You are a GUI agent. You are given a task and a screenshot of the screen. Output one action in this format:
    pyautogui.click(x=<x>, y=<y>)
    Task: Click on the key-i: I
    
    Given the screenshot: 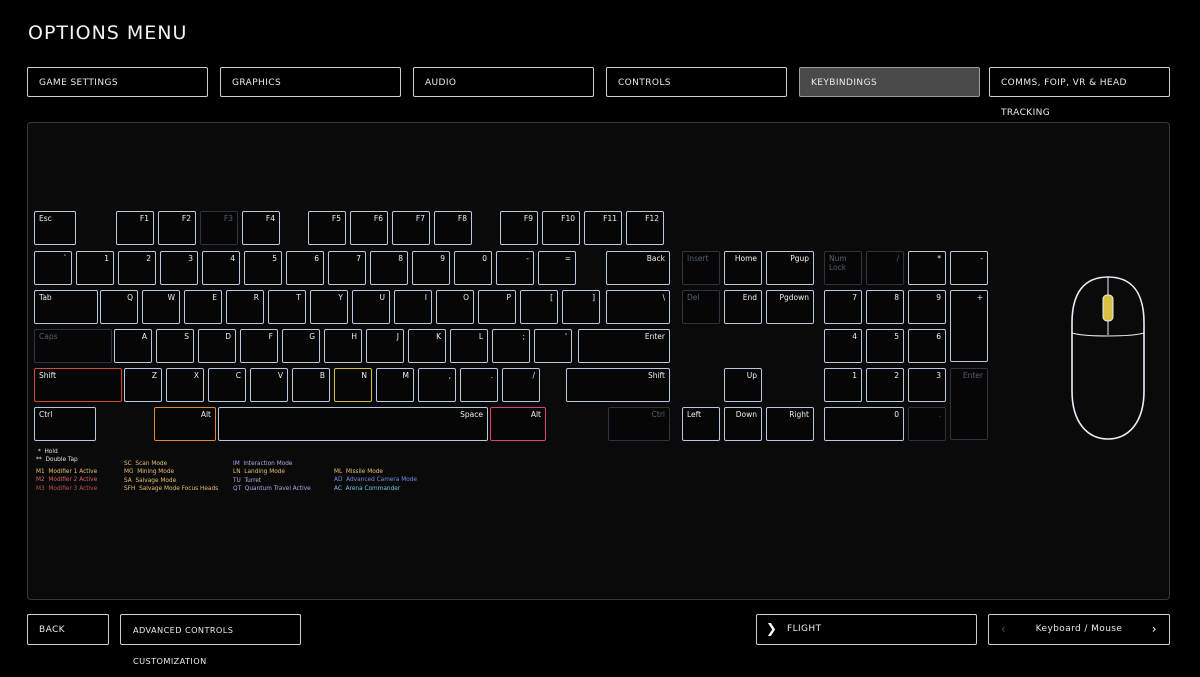 What is the action you would take?
    pyautogui.click(x=413, y=307)
    